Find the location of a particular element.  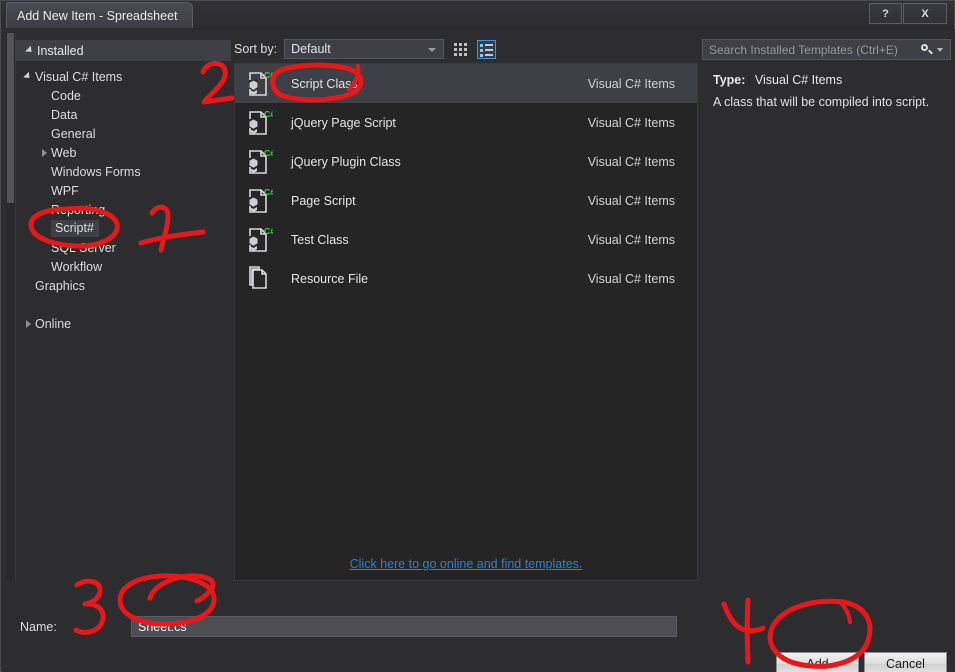

window-title: Add New Item - Spreadsheet is located at coordinates (99, 15).